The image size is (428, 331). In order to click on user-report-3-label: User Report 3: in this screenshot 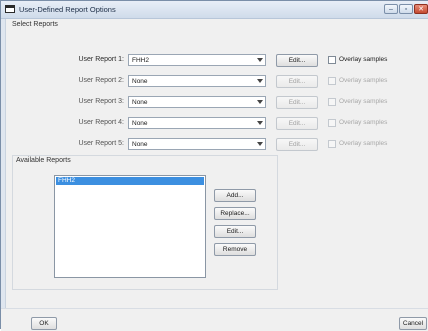, I will do `click(101, 101)`.